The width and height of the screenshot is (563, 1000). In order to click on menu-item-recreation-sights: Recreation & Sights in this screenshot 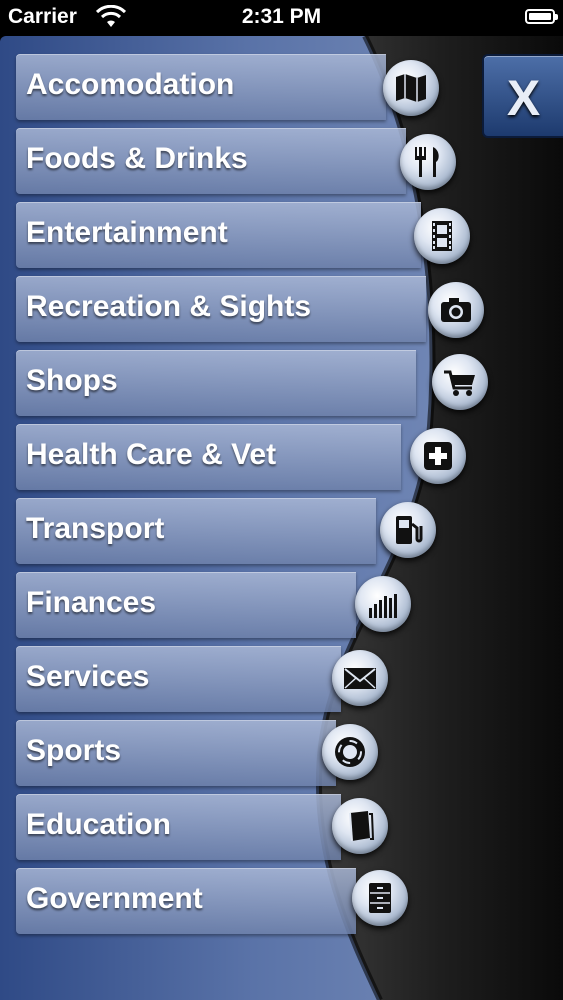, I will do `click(221, 309)`.